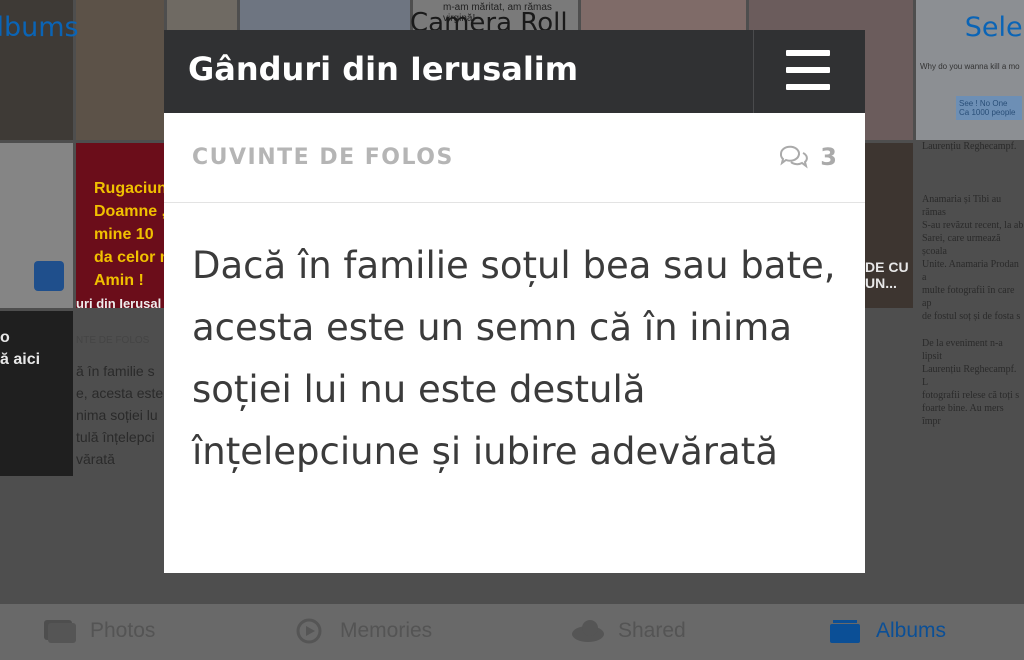  Describe the element at coordinates (970, 66) in the screenshot. I see `thumbnail-text: Why do you wanna kill a mo` at that location.